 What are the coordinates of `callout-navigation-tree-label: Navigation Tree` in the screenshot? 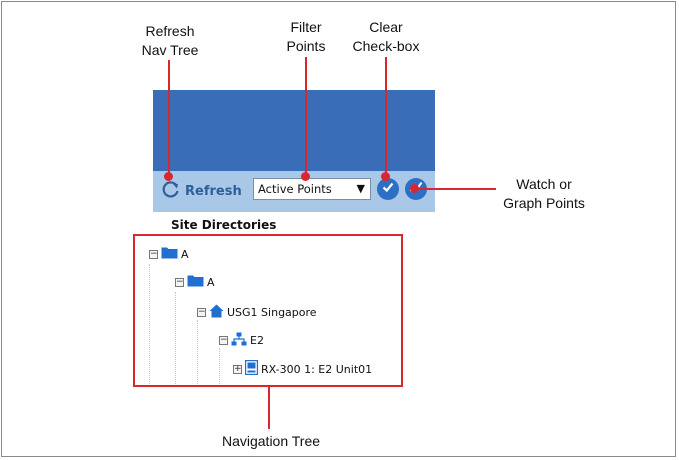 It's located at (271, 441).